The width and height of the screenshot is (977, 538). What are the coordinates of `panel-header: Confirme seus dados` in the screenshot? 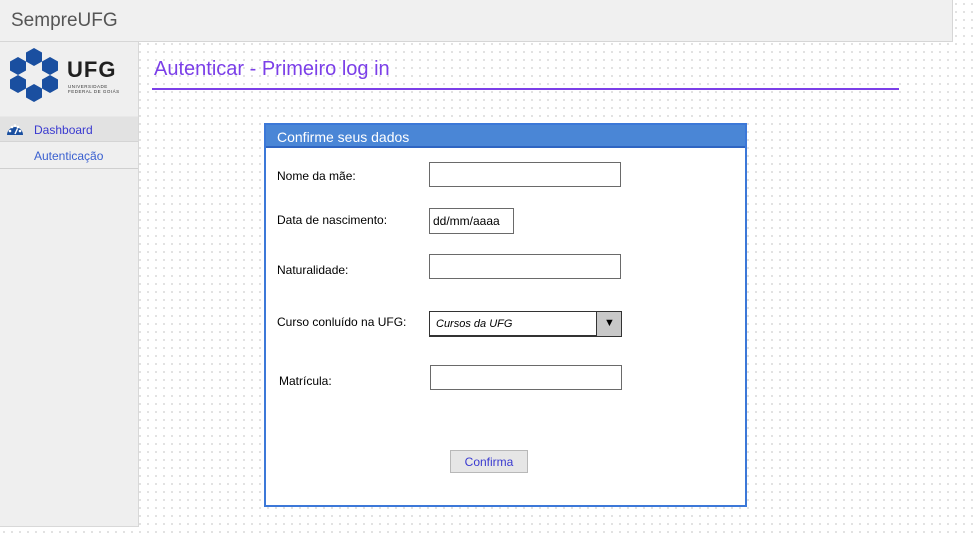 It's located at (505, 136).